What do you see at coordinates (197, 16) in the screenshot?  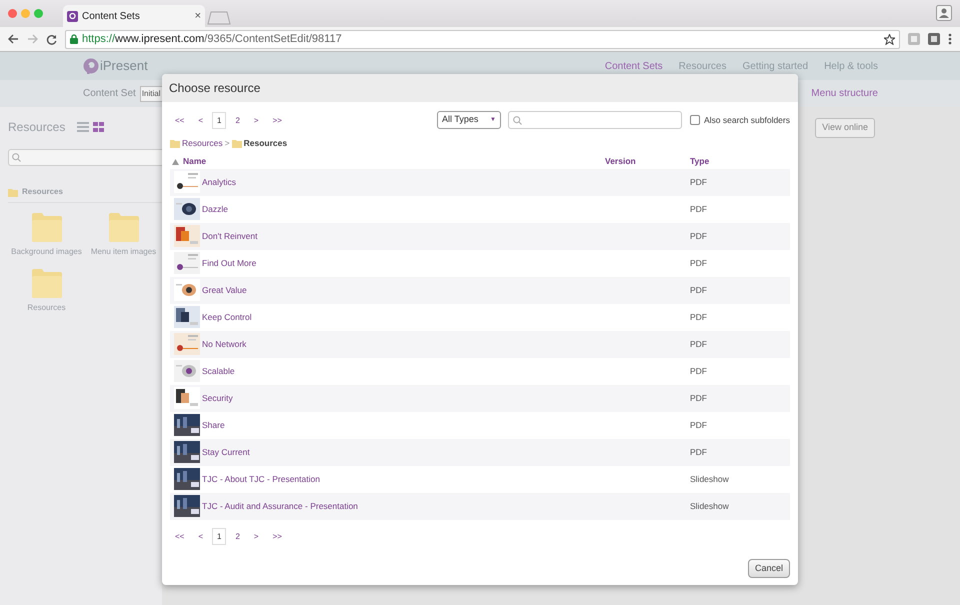 I see `tab-close-button: ×` at bounding box center [197, 16].